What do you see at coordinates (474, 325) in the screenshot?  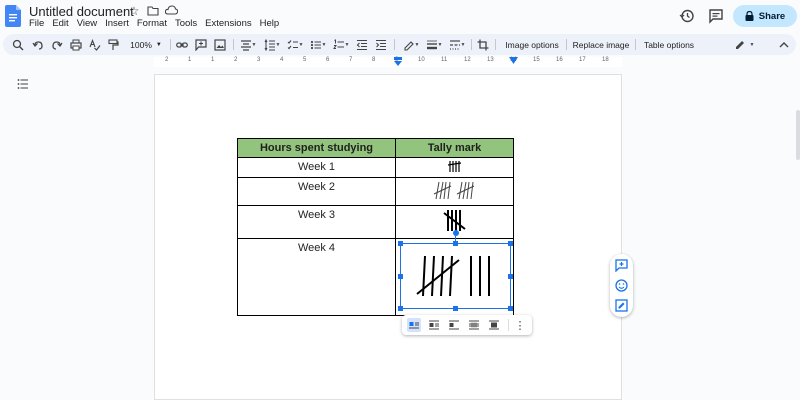 I see `behind-text-option` at bounding box center [474, 325].